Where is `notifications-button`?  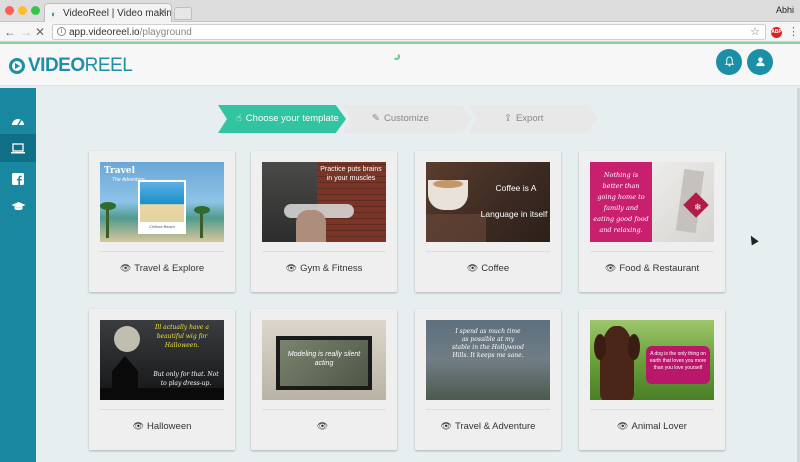
notifications-button is located at coordinates (729, 62).